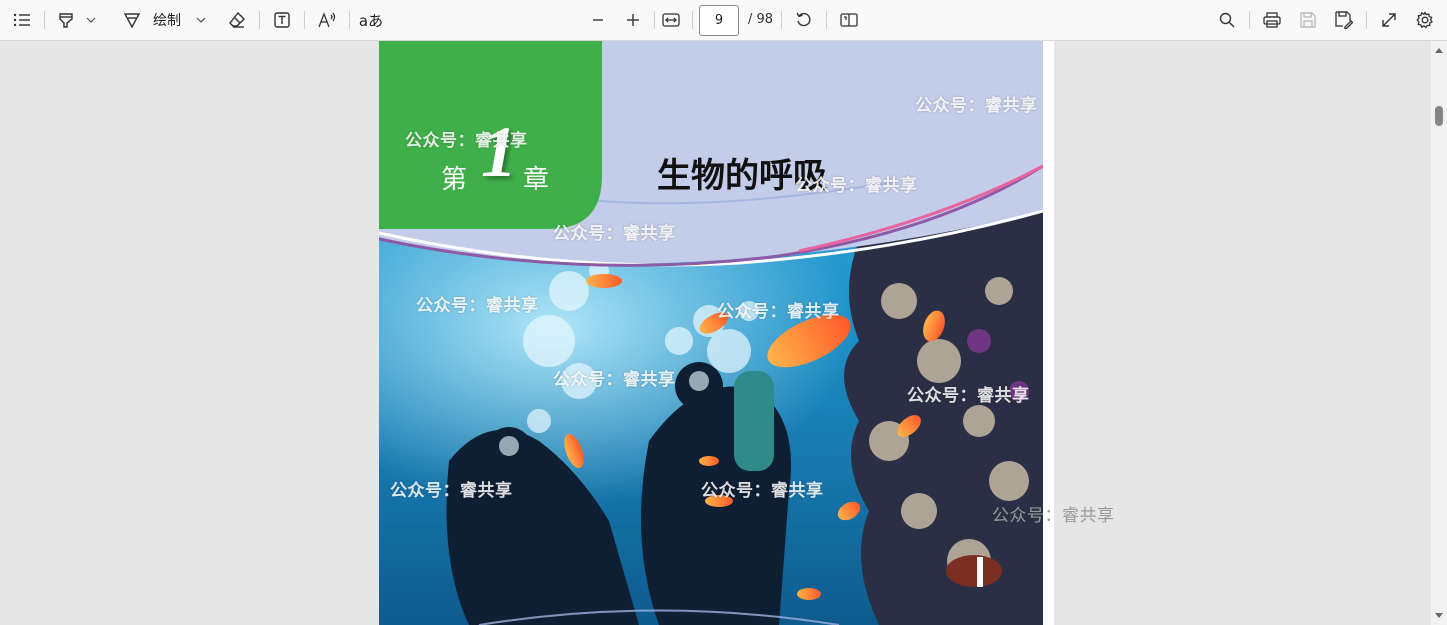  Describe the element at coordinates (237, 20) in the screenshot. I see `eraser-icon` at that location.